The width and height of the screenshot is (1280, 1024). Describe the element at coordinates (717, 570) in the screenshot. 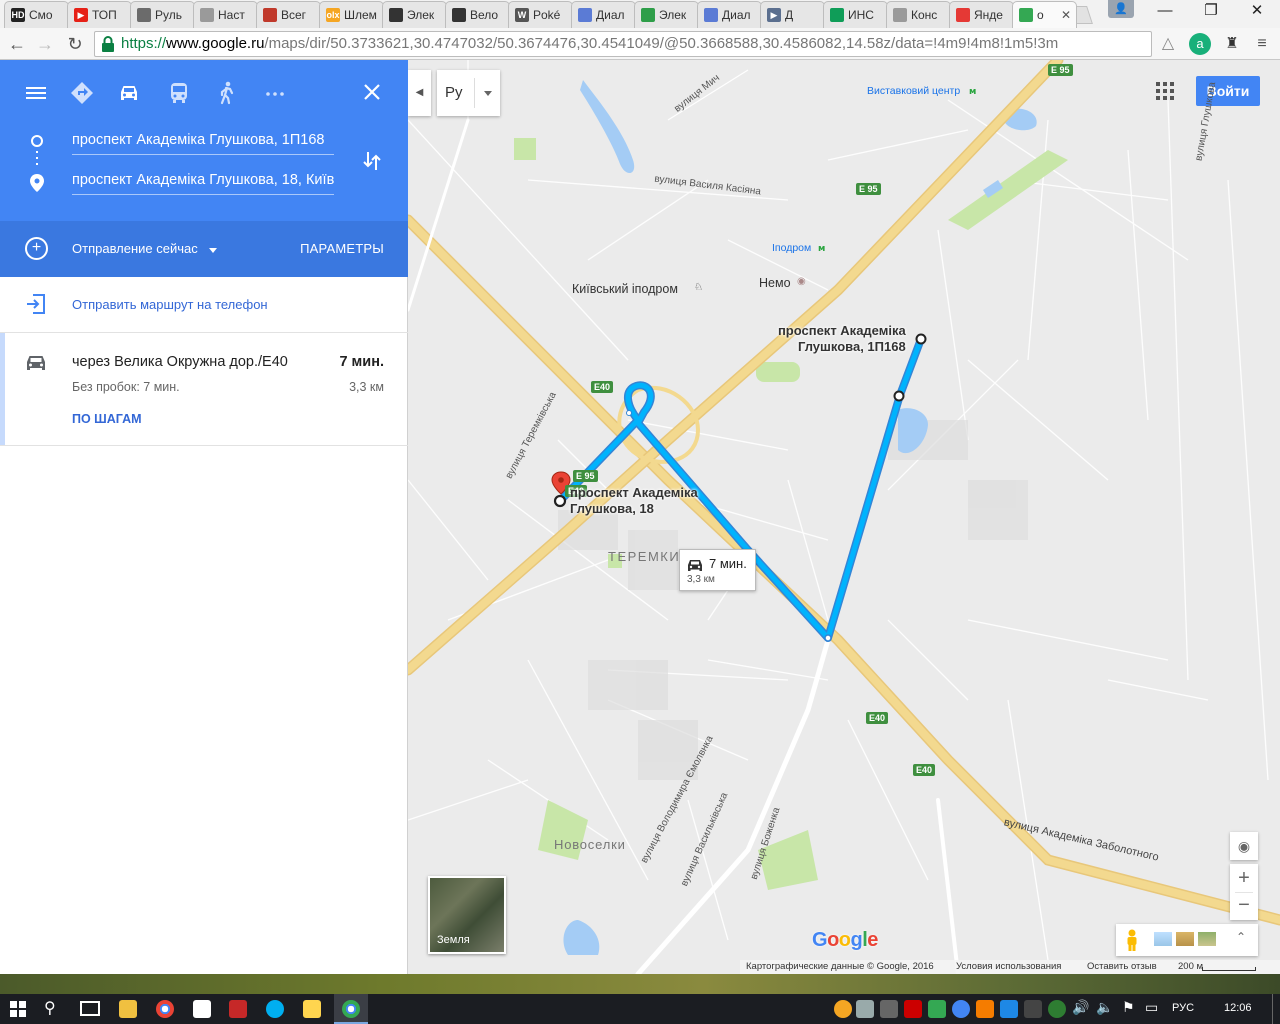

I see `route-time-badge: 7 мин. 3,3 км` at that location.